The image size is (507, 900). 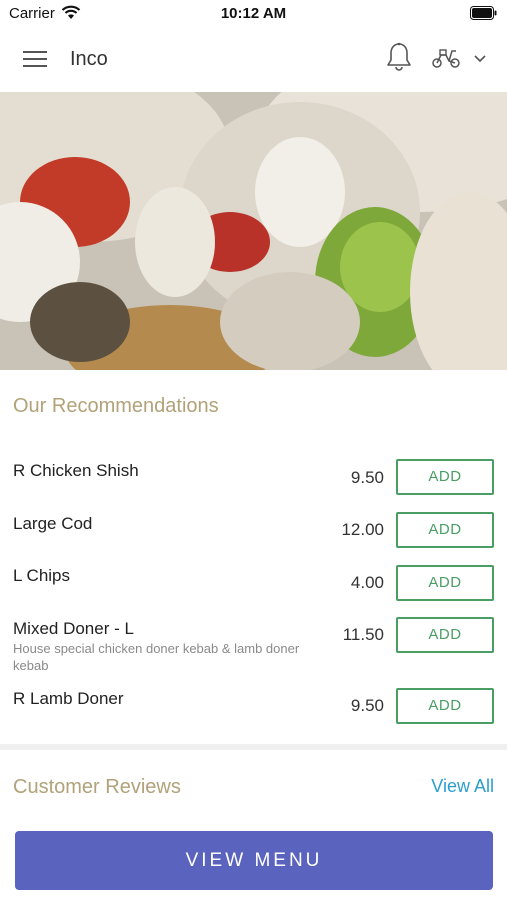 What do you see at coordinates (253, 747) in the screenshot?
I see `section-divider` at bounding box center [253, 747].